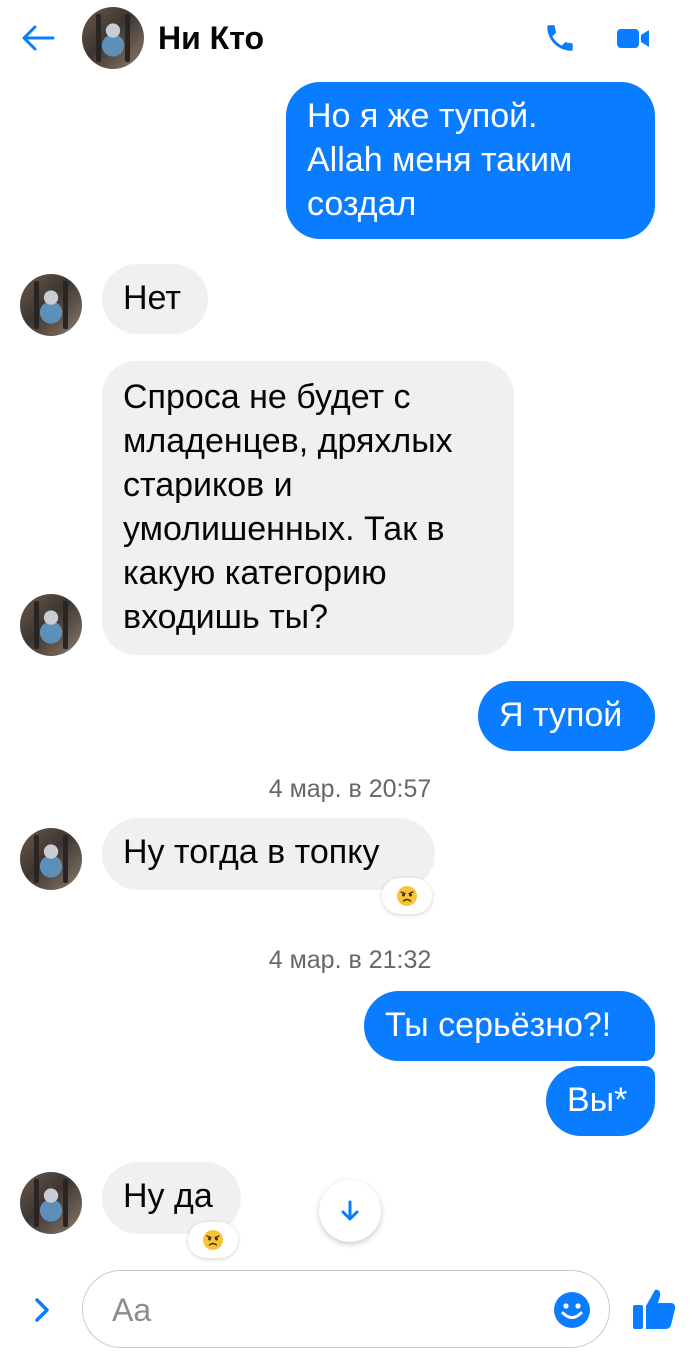 This screenshot has width=700, height=1360. Describe the element at coordinates (346, 1309) in the screenshot. I see `message-input` at that location.